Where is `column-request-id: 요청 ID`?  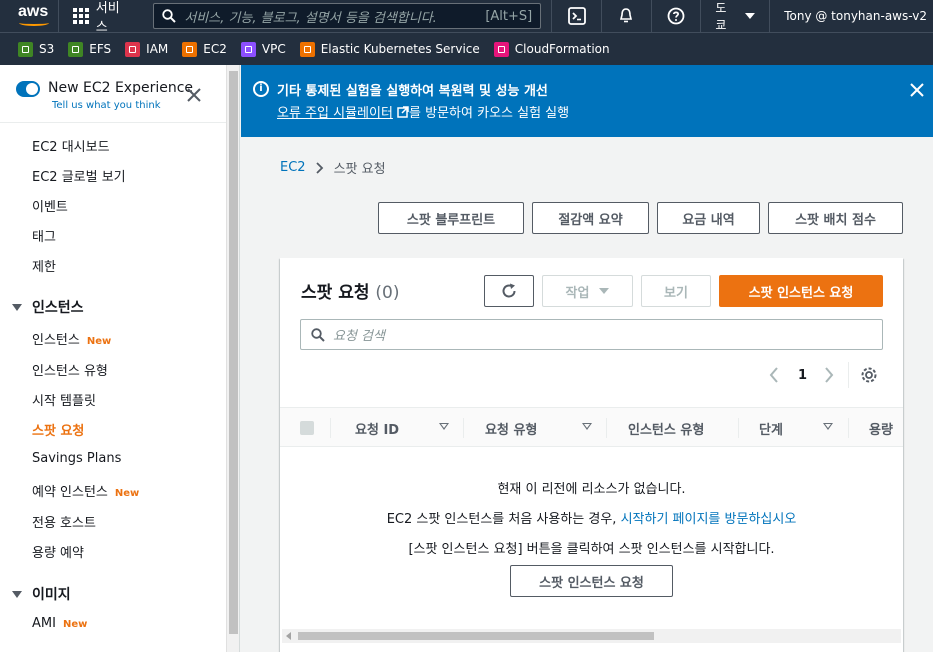 column-request-id: 요청 ID is located at coordinates (377, 428).